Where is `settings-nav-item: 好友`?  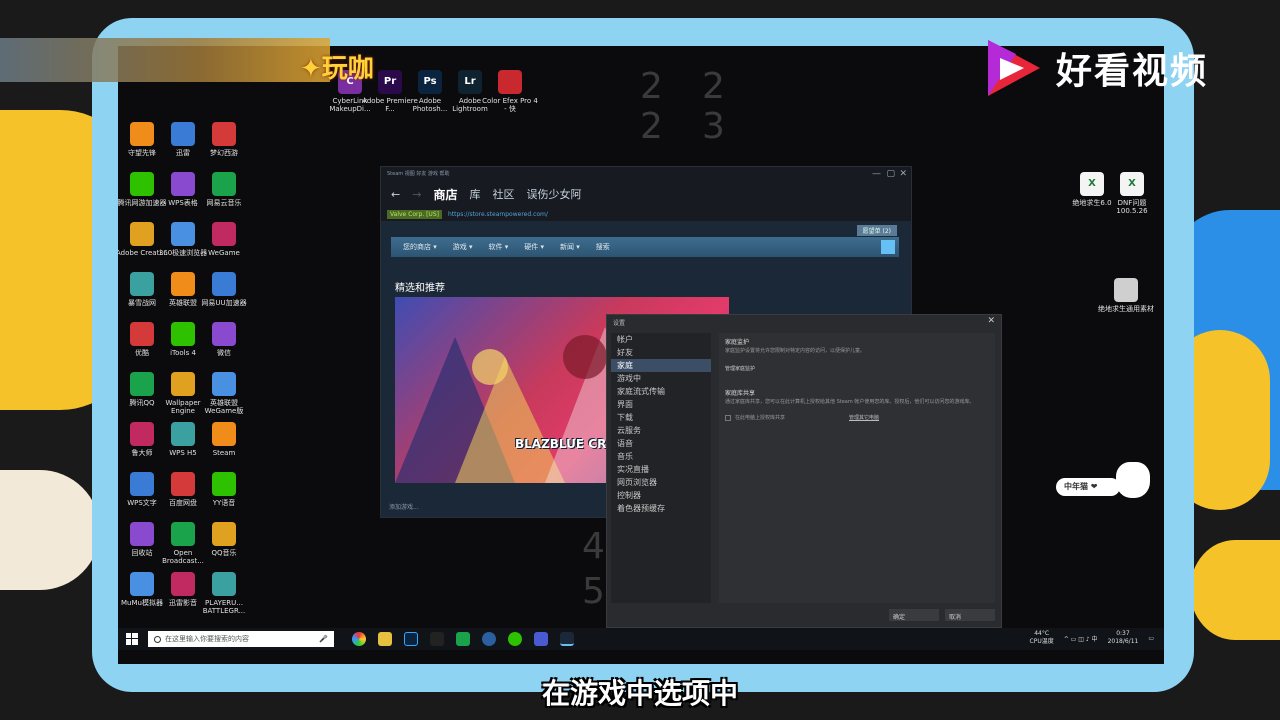
settings-nav-item: 好友 is located at coordinates (661, 352).